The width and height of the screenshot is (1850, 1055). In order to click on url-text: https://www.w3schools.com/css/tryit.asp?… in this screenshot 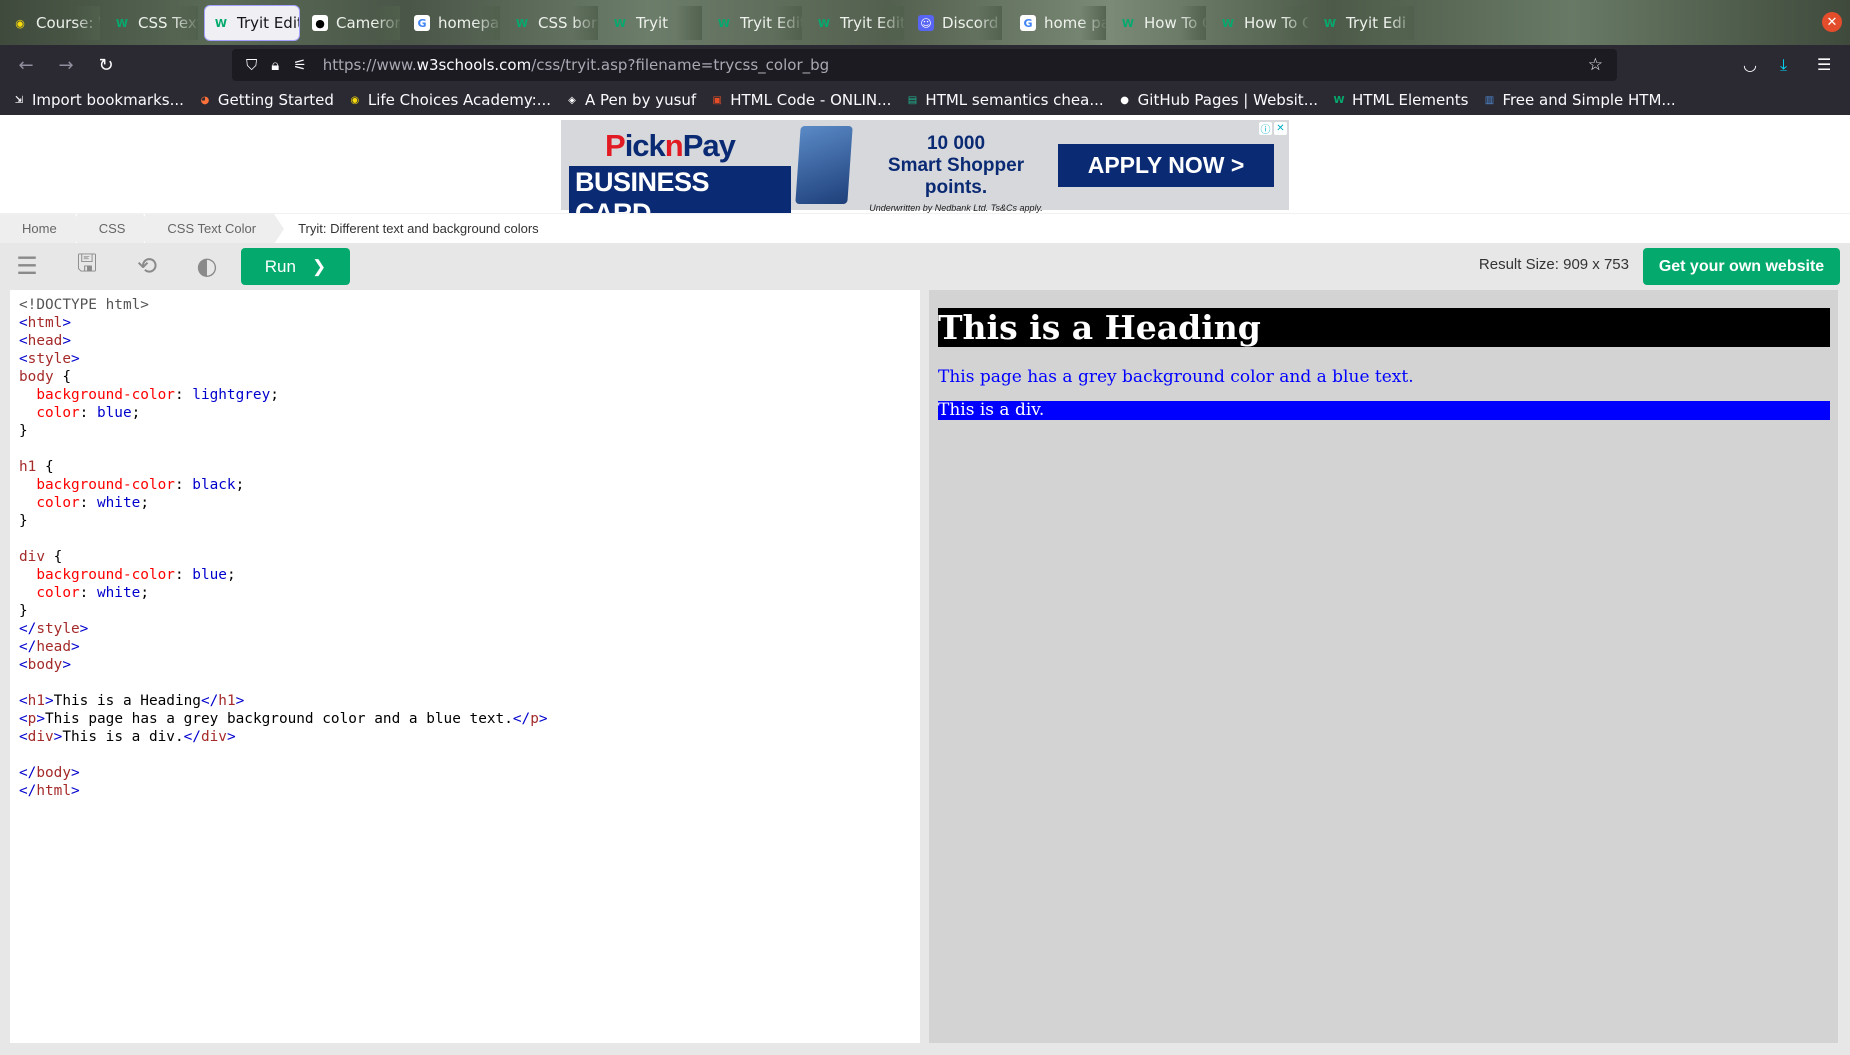, I will do `click(576, 65)`.